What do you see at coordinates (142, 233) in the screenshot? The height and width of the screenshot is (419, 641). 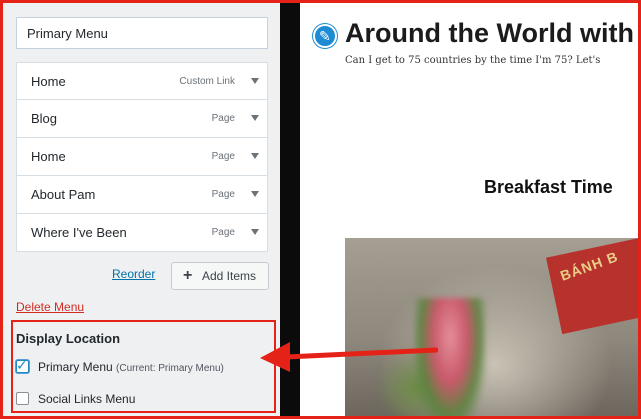 I see `menu-item: Where I've Been Page` at bounding box center [142, 233].